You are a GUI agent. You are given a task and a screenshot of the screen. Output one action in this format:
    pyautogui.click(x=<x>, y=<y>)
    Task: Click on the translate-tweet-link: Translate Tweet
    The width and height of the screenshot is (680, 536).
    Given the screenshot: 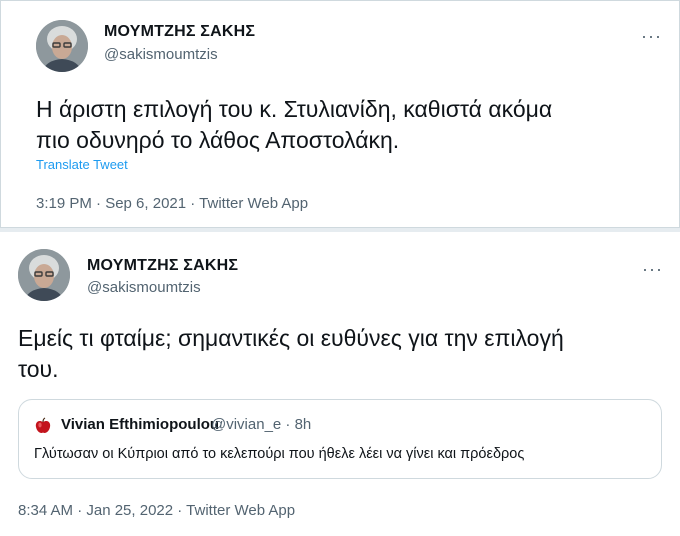 What is the action you would take?
    pyautogui.click(x=82, y=164)
    